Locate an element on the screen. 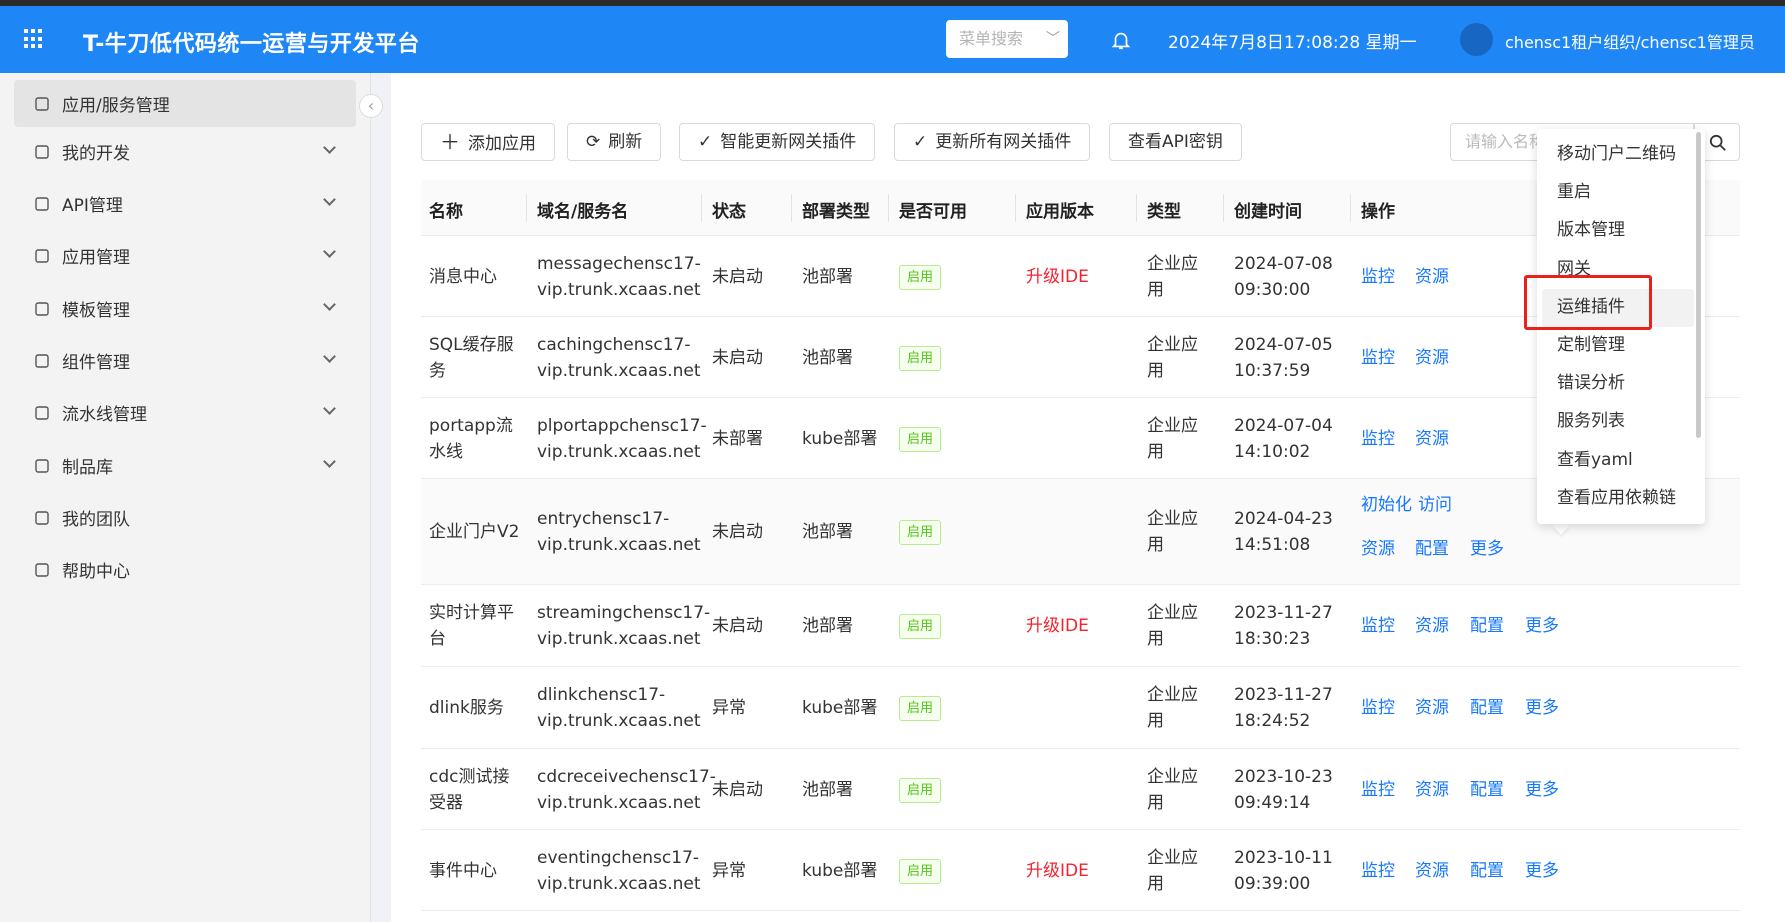  smart-update-label: 智能更新网关插件 is located at coordinates (788, 142).